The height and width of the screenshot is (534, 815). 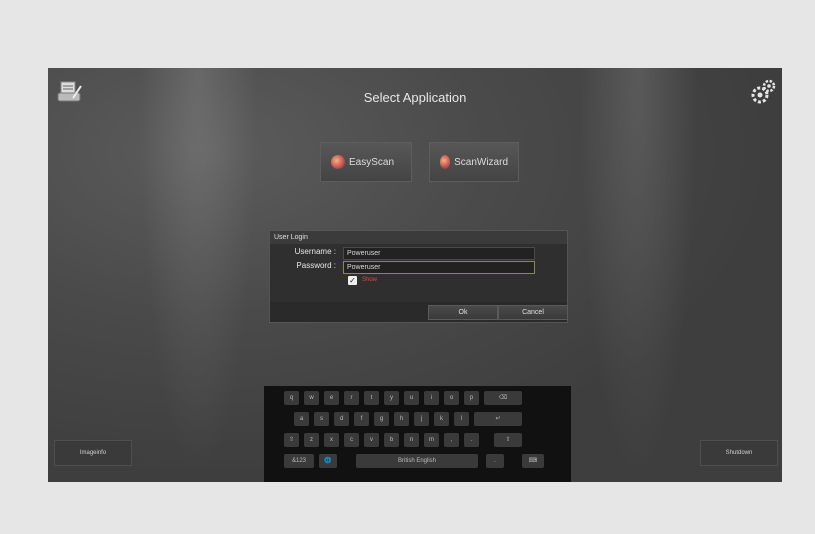 What do you see at coordinates (361, 419) in the screenshot?
I see `key: f` at bounding box center [361, 419].